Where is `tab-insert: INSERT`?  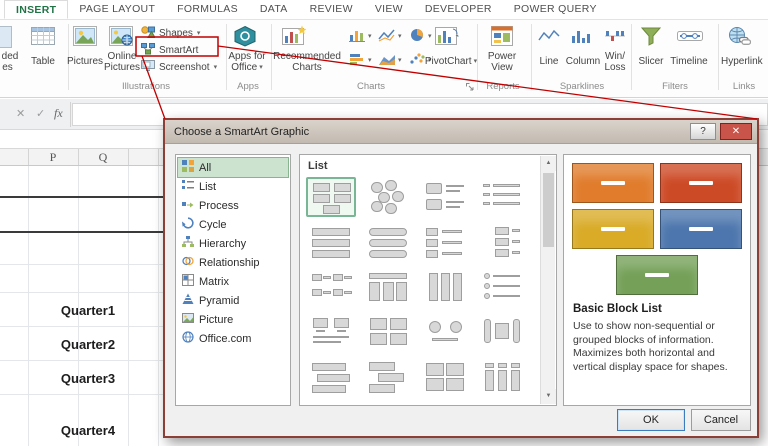
tab-insert: INSERT is located at coordinates (36, 9).